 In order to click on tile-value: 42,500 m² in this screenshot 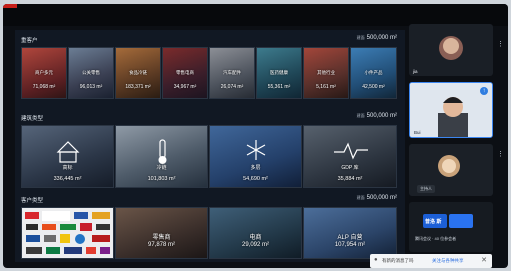, I will do `click(373, 87)`.